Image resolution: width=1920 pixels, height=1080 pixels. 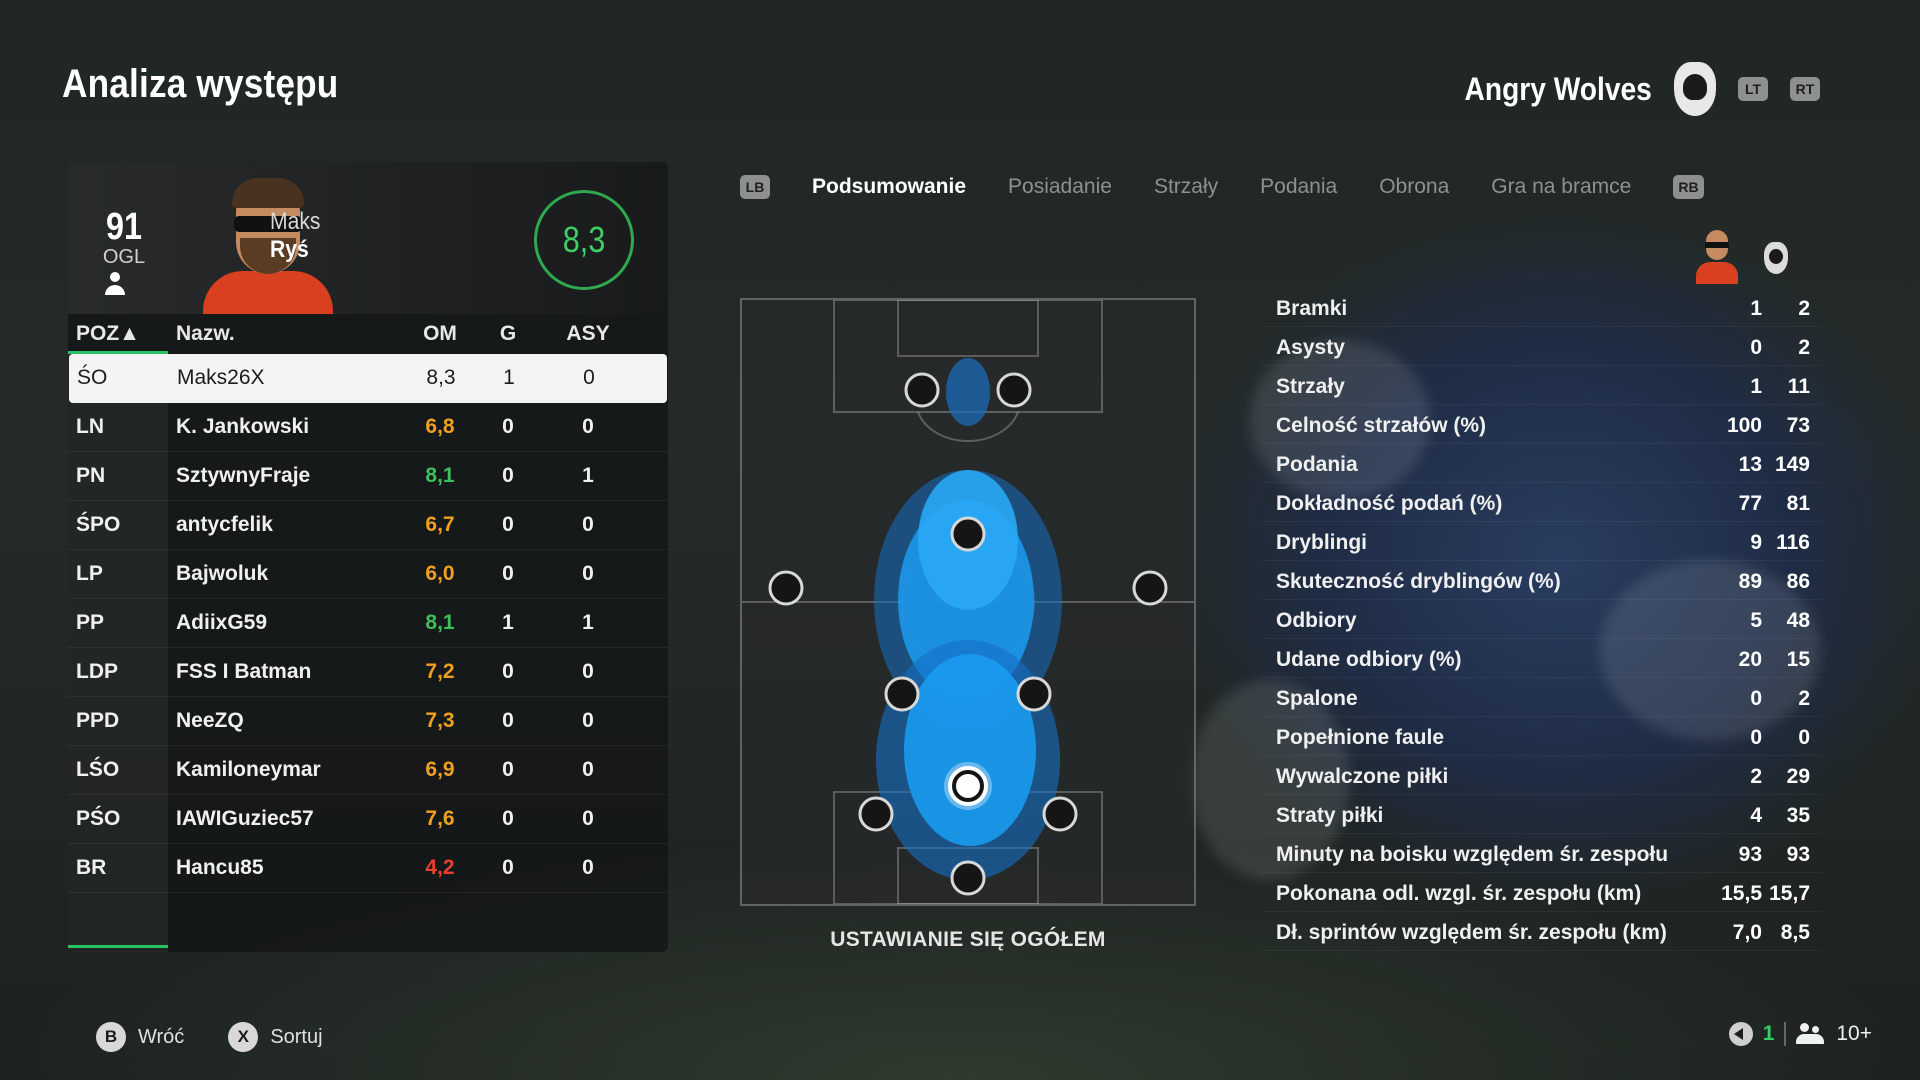 What do you see at coordinates (588, 334) in the screenshot?
I see `header-assists: ASY` at bounding box center [588, 334].